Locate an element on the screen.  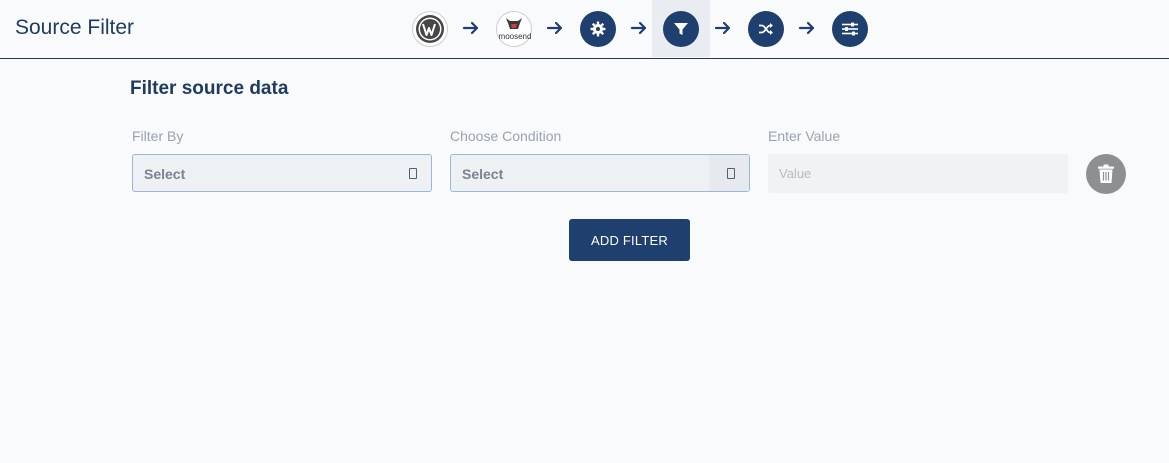
trash-icon is located at coordinates (1106, 173).